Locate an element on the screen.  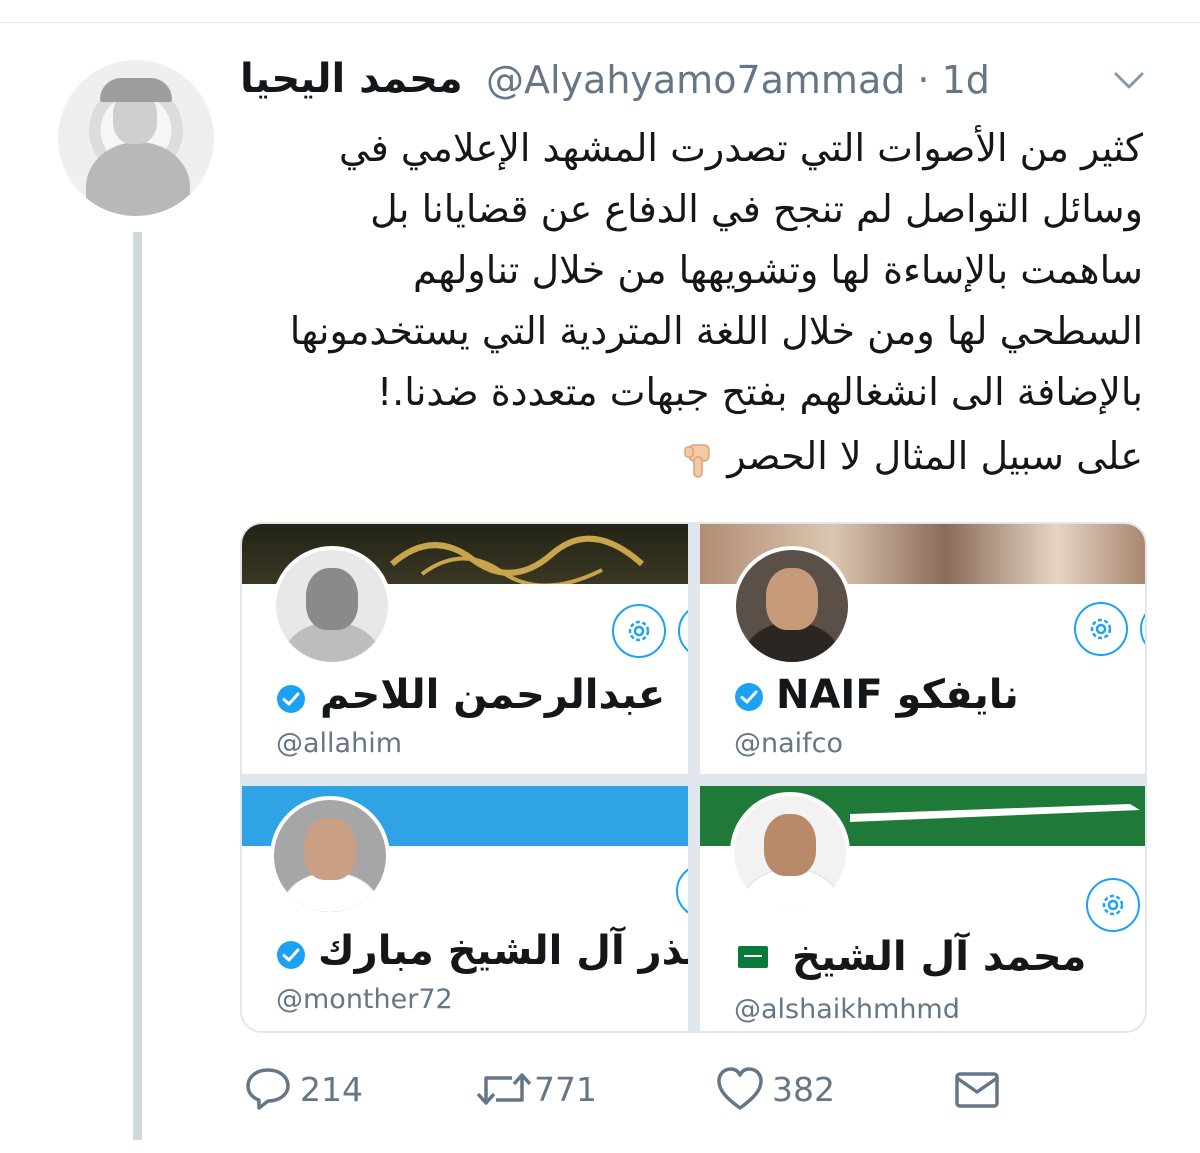
tweet-subline: على سبيل المثال لا الحصر is located at coordinates (691, 456).